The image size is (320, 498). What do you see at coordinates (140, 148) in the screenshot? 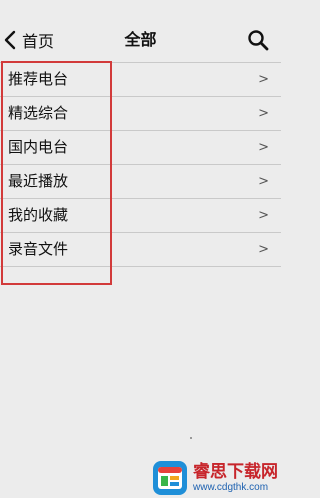
I see `list-item-domestic: 国内电台 >` at bounding box center [140, 148].